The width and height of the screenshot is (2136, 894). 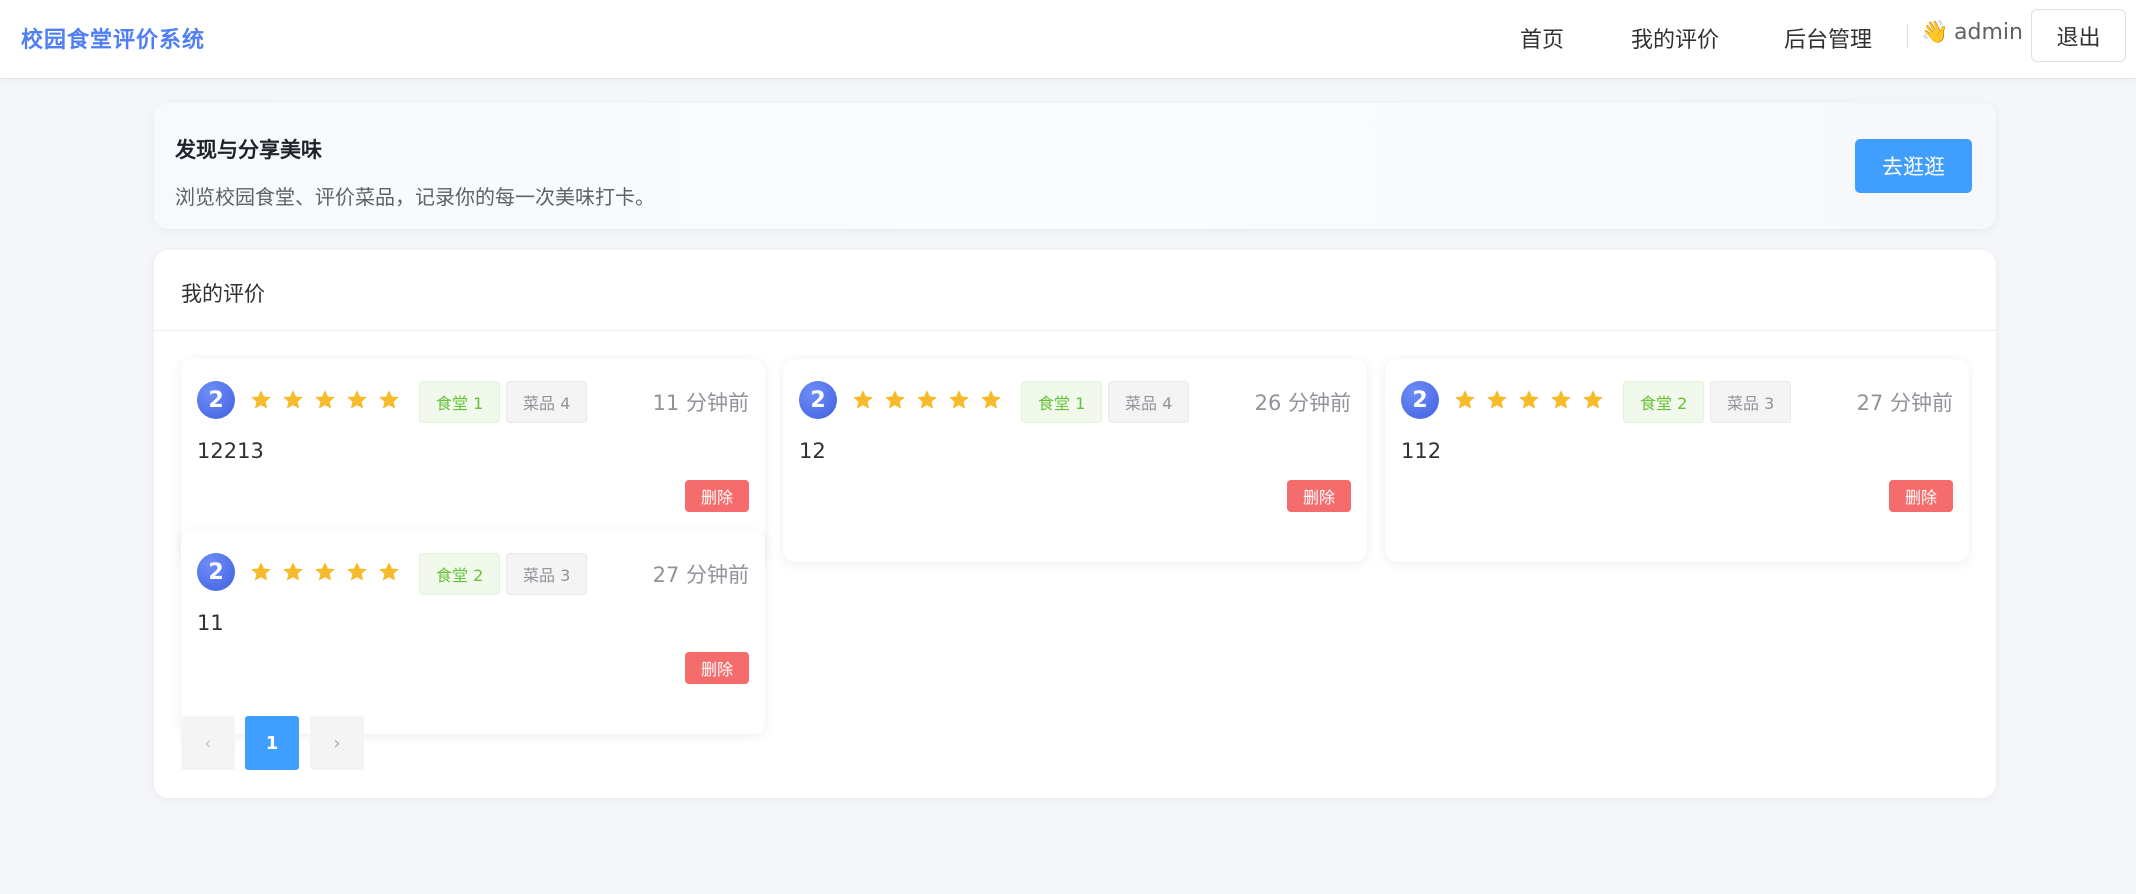 I want to click on chevron-right-icon: ›, so click(x=337, y=743).